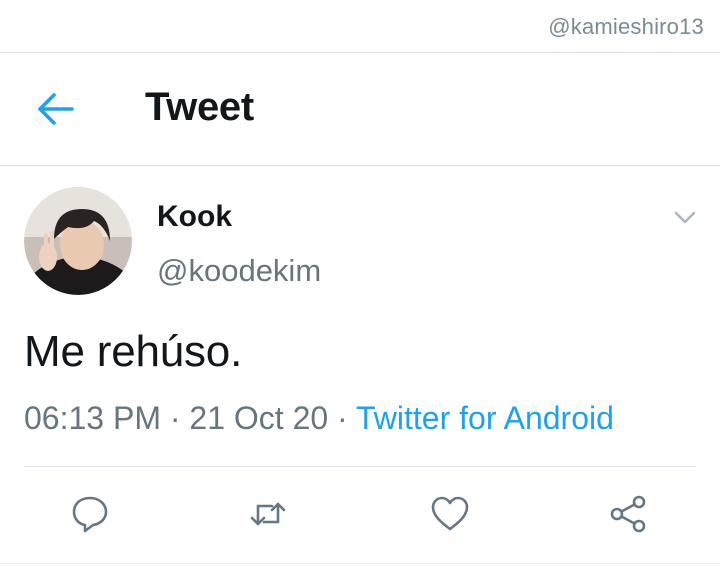 The width and height of the screenshot is (720, 574). Describe the element at coordinates (485, 418) in the screenshot. I see `tweet-source-link: Twitter for Android` at that location.